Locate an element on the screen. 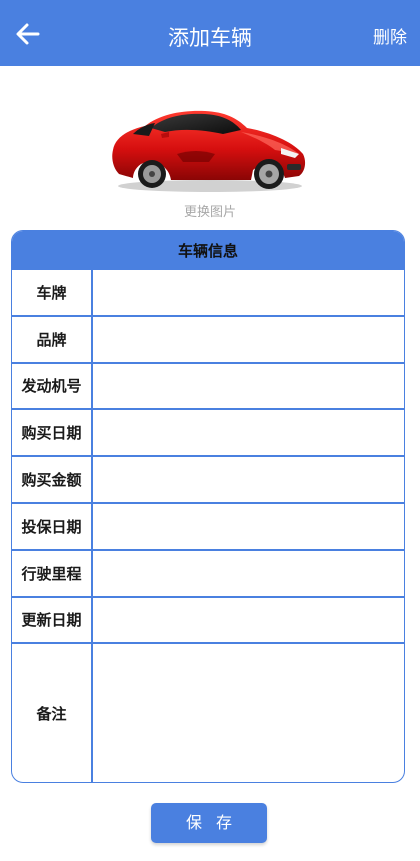 This screenshot has width=420, height=861. field-label: 备注 is located at coordinates (52, 713).